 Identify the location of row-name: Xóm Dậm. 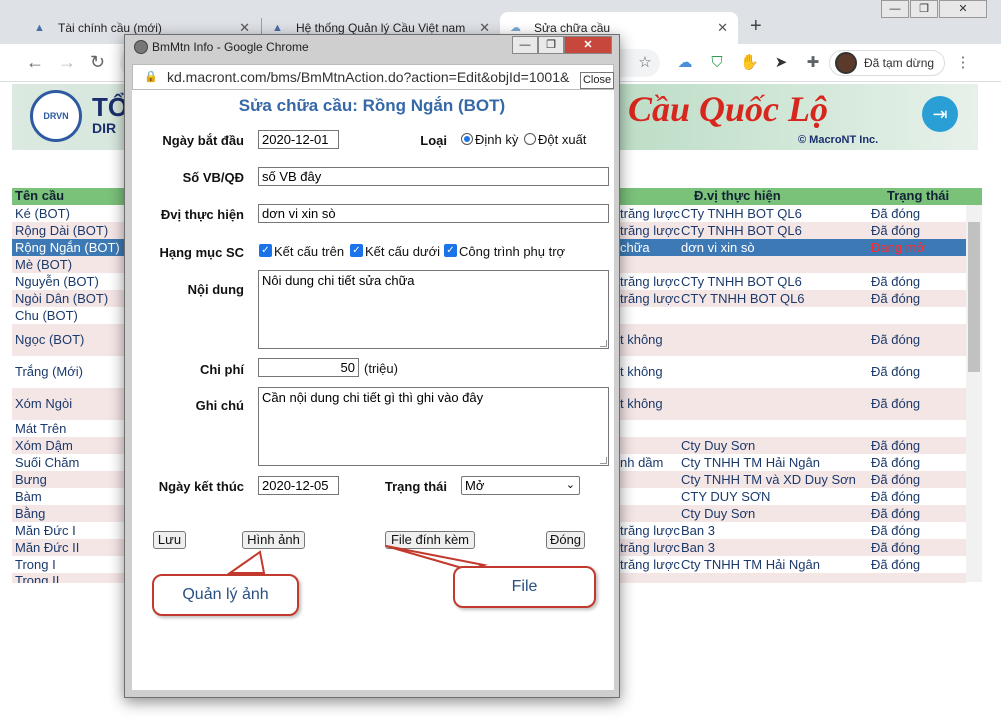
(44, 445).